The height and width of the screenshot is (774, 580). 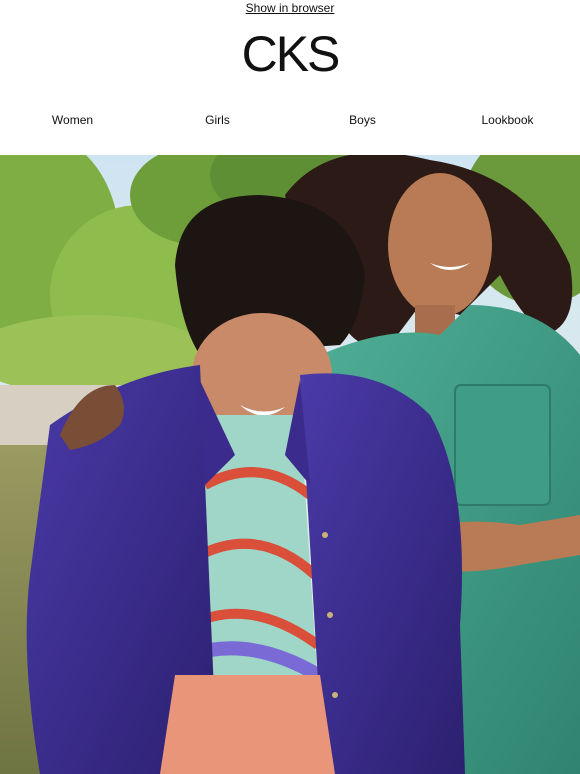 I want to click on left-woman-pants, so click(x=247, y=724).